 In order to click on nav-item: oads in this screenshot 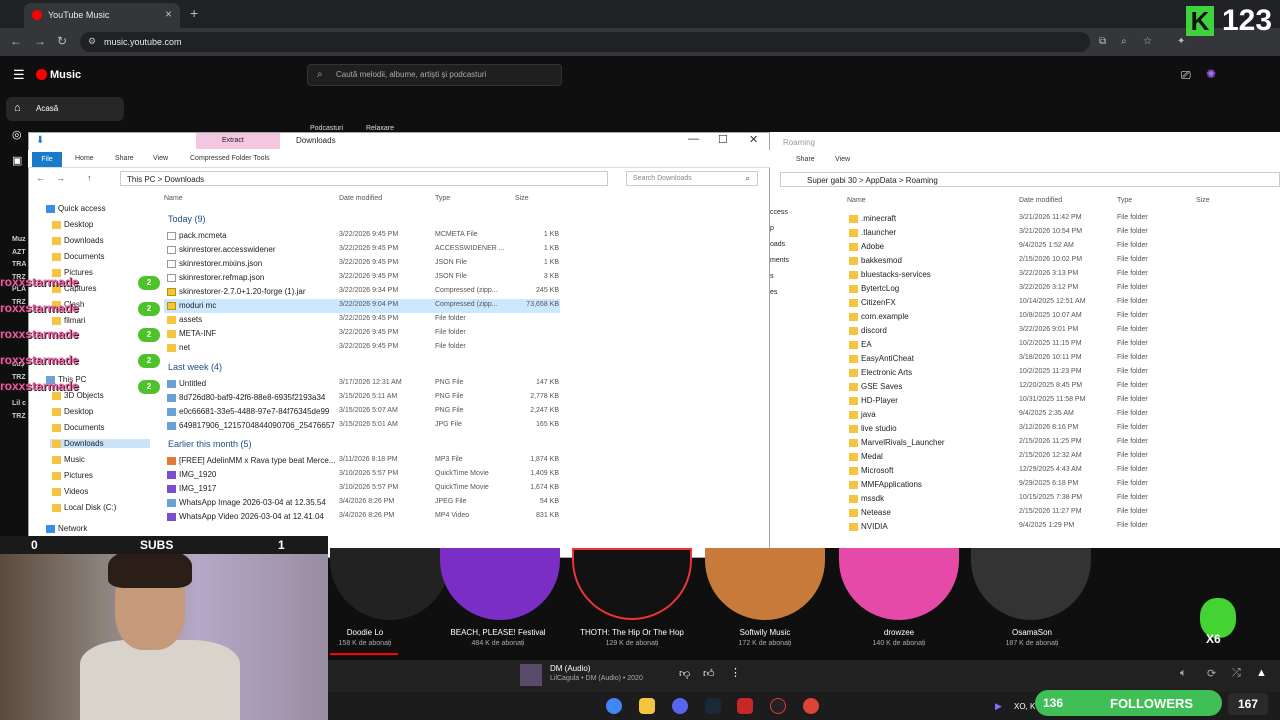, I will do `click(779, 245)`.